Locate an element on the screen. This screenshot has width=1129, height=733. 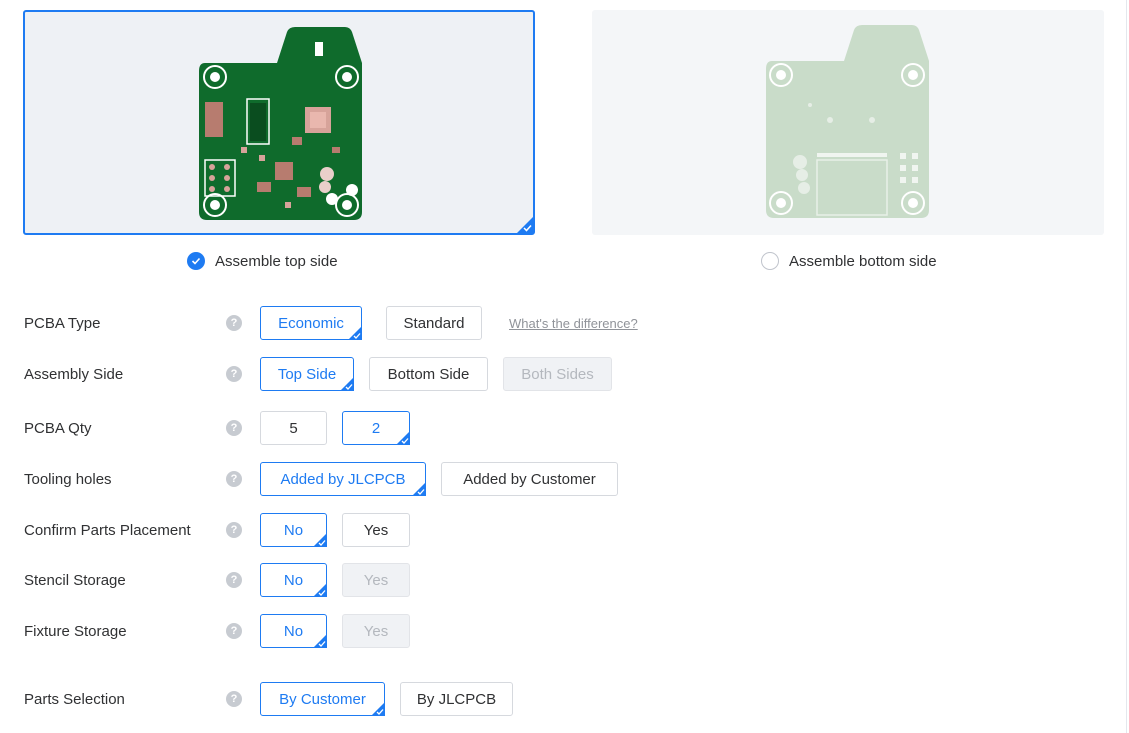
fixture-storage-no-button: No is located at coordinates (293, 631).